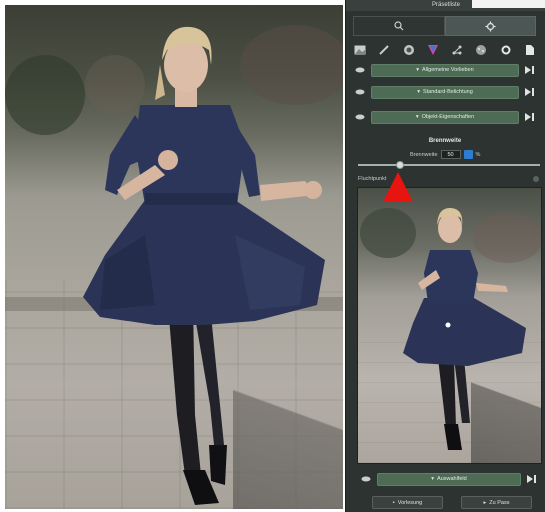  Describe the element at coordinates (445, 141) in the screenshot. I see `section-title: Brennweite` at that location.